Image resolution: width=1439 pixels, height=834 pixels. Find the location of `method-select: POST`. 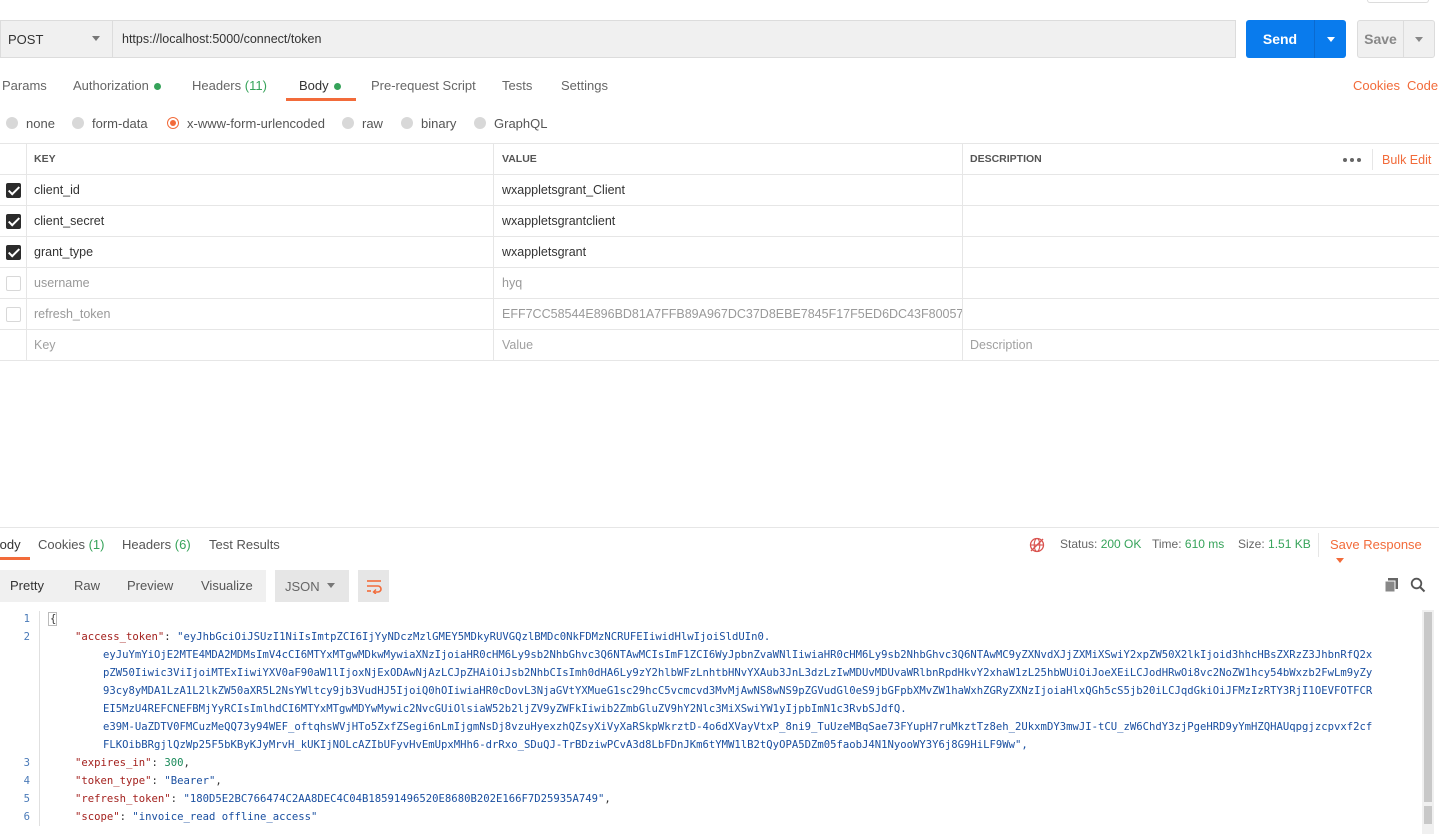

method-select: POST is located at coordinates (56, 39).